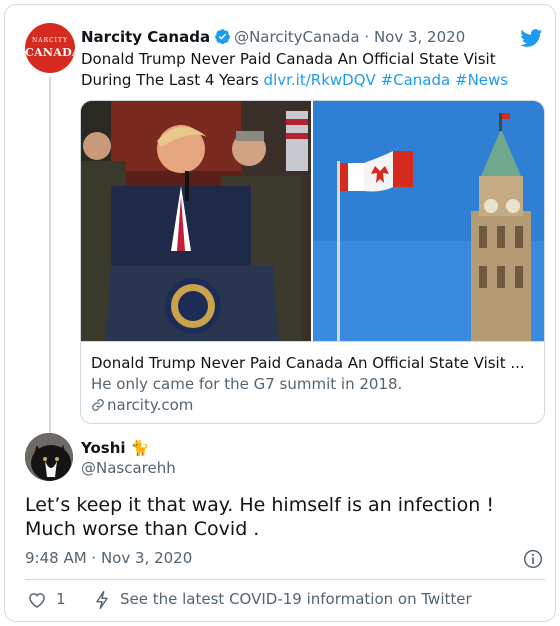 Image resolution: width=560 pixels, height=626 pixels. What do you see at coordinates (223, 37) in the screenshot?
I see `verified-badge-icon` at bounding box center [223, 37].